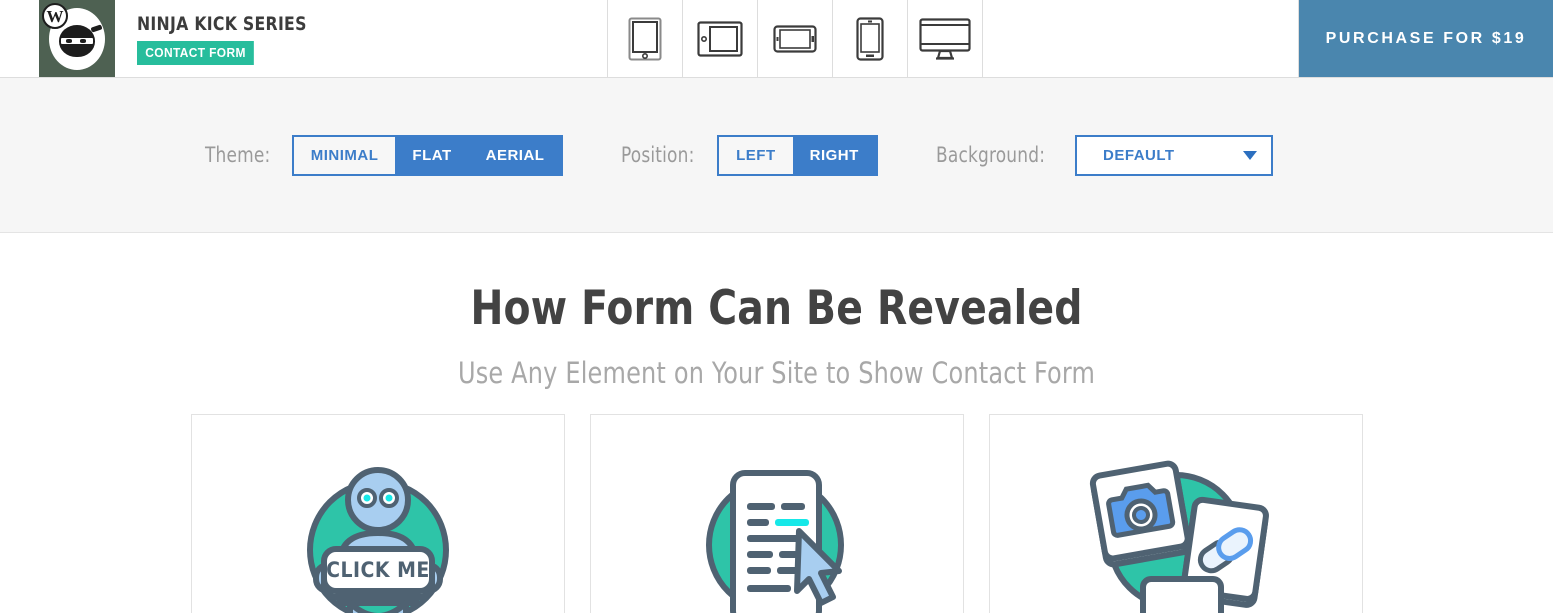  I want to click on ninja-eye-left, so click(69, 40).